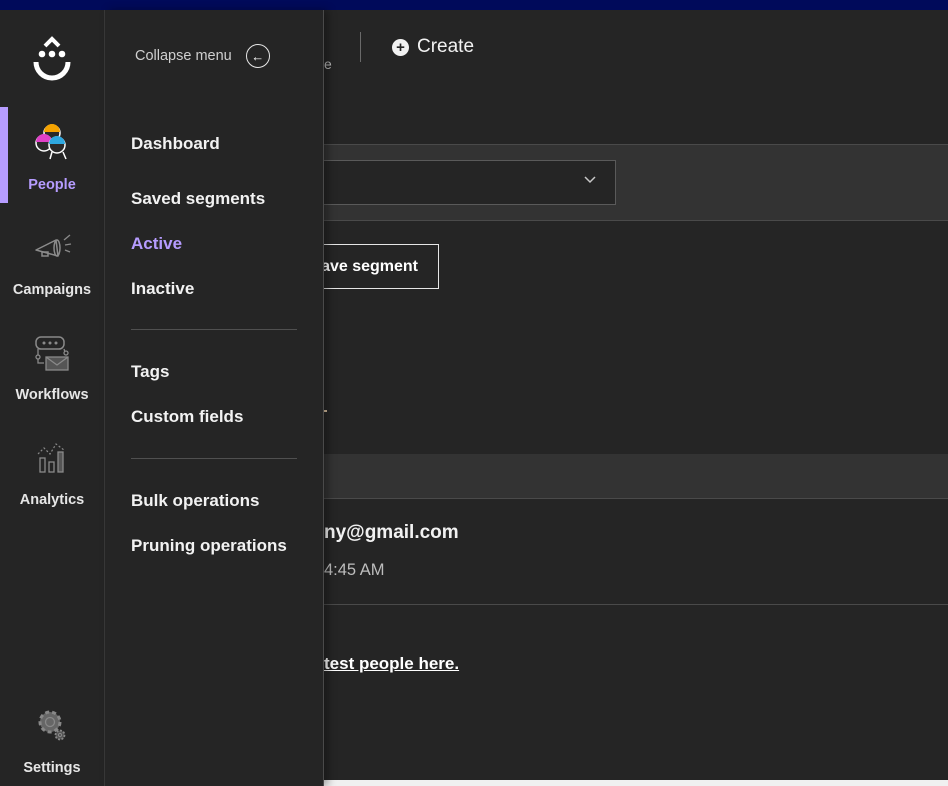  Describe the element at coordinates (198, 199) in the screenshot. I see `submenu-item-saved-segments: Saved segments` at that location.